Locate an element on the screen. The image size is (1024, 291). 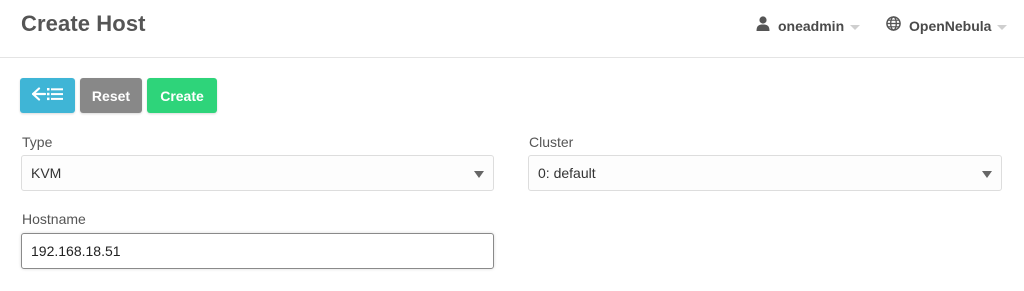
back-to-list-icon is located at coordinates (47, 95).